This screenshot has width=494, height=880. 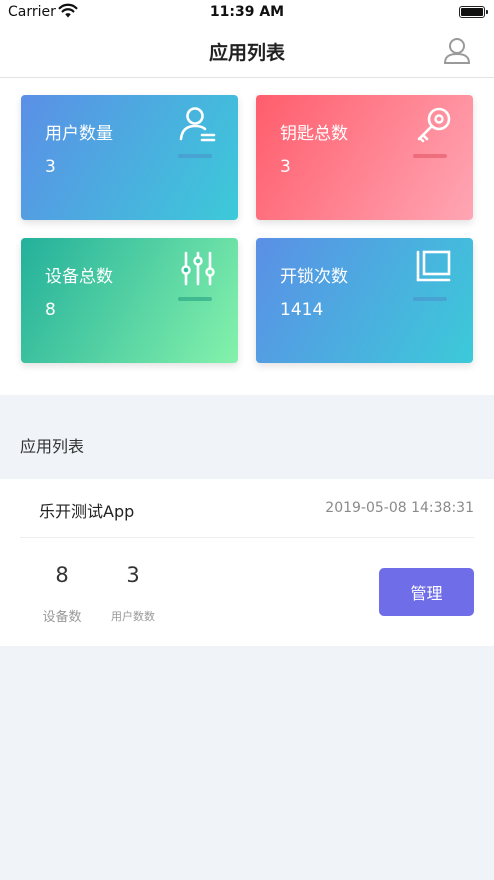 I want to click on manage-button: 管理, so click(x=426, y=592).